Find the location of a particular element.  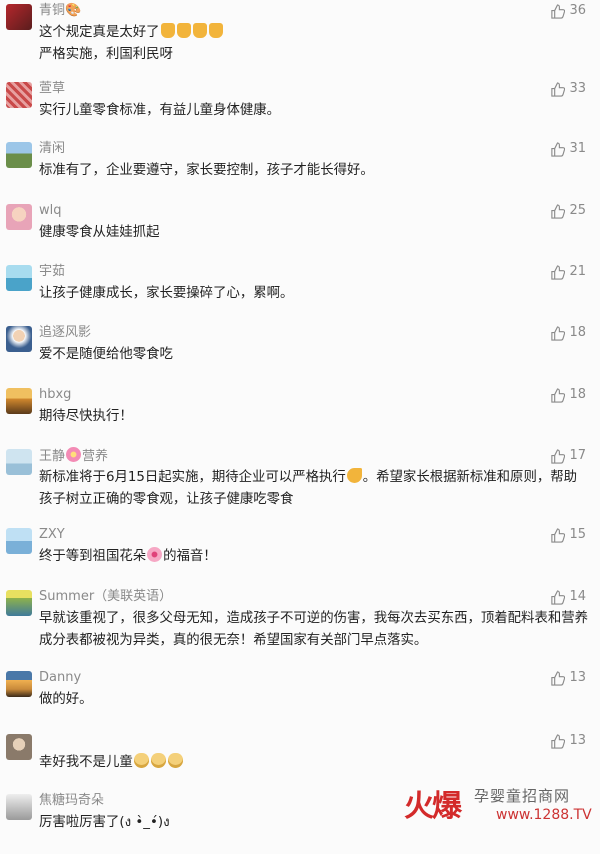

comment-text: 健康零食从娃娃抓起 is located at coordinates (99, 232).